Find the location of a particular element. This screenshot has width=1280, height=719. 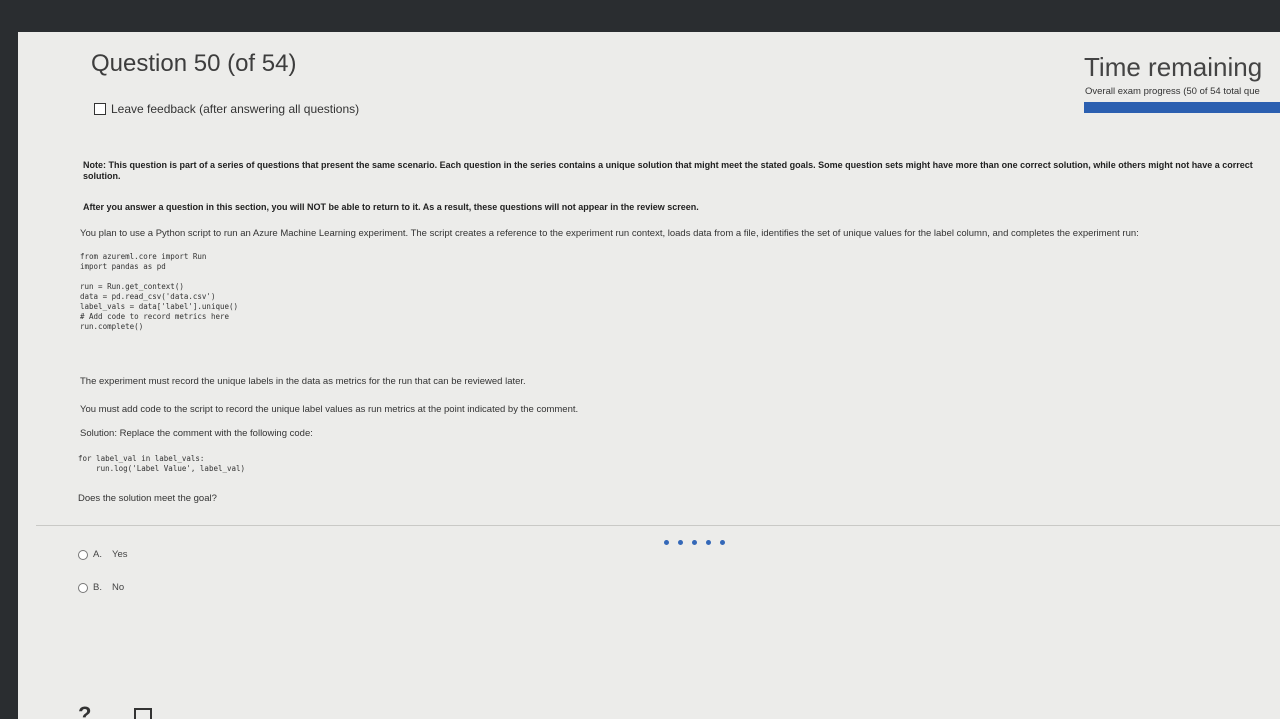

time-remaining-label: Time remaining is located at coordinates (1173, 67).